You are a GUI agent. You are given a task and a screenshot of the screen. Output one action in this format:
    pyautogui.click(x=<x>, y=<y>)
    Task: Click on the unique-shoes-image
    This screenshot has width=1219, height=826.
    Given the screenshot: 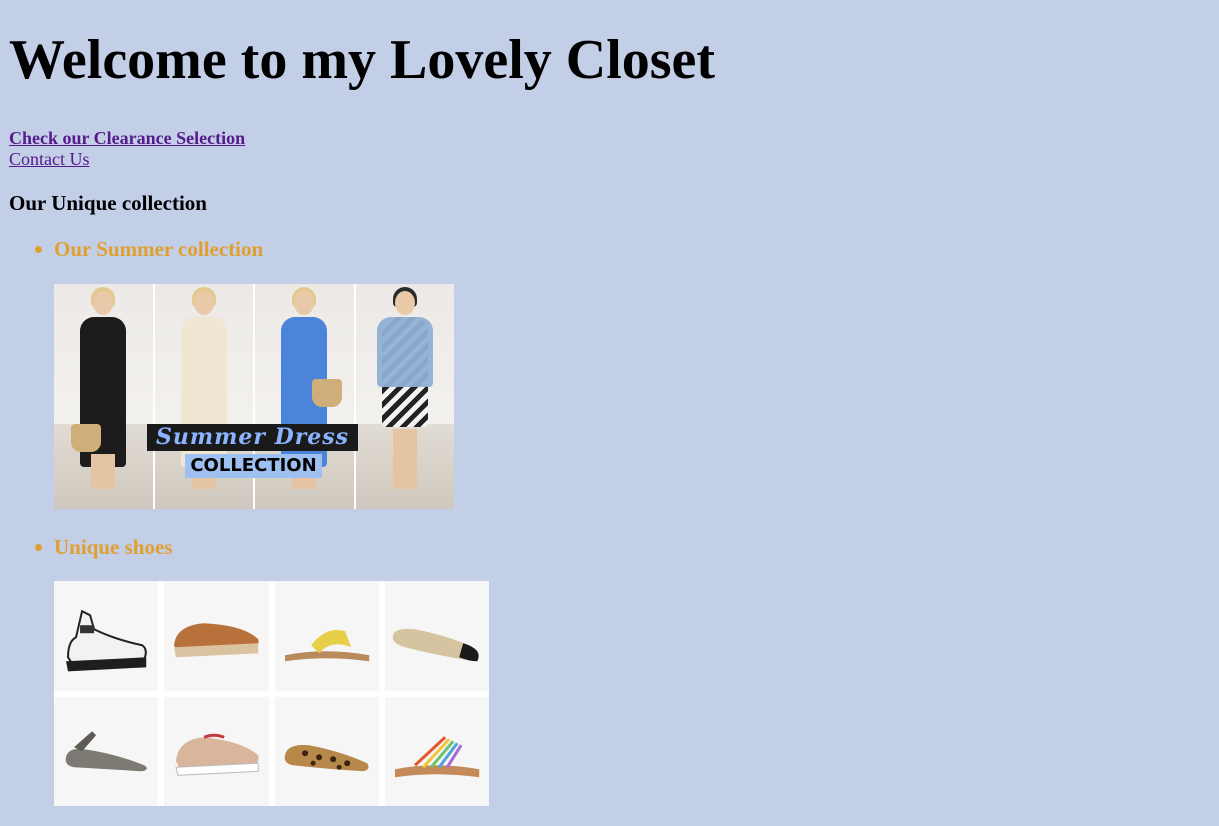 What is the action you would take?
    pyautogui.click(x=271, y=693)
    